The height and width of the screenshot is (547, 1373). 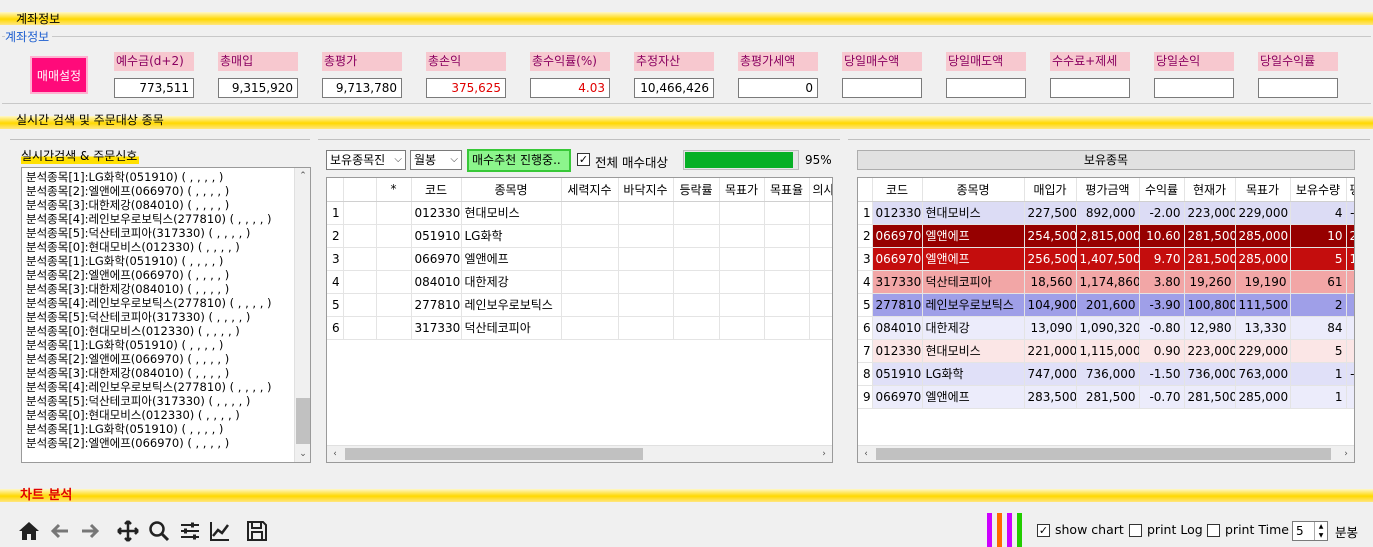 What do you see at coordinates (696, 190) in the screenshot?
I see `column-header: 등락률` at bounding box center [696, 190].